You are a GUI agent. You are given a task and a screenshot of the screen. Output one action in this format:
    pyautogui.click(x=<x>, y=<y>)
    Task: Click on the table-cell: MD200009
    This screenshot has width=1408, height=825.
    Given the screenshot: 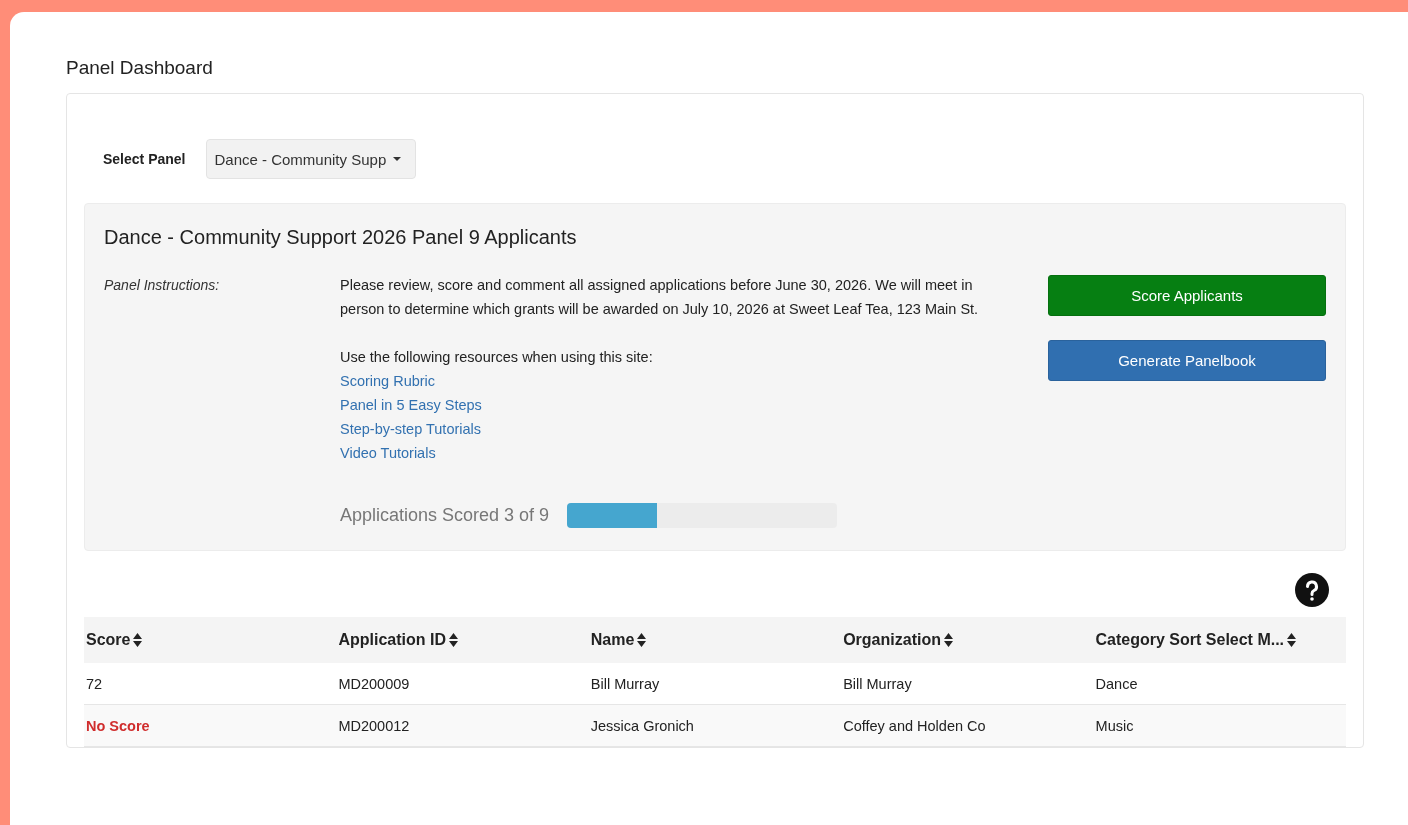 What is the action you would take?
    pyautogui.click(x=462, y=684)
    